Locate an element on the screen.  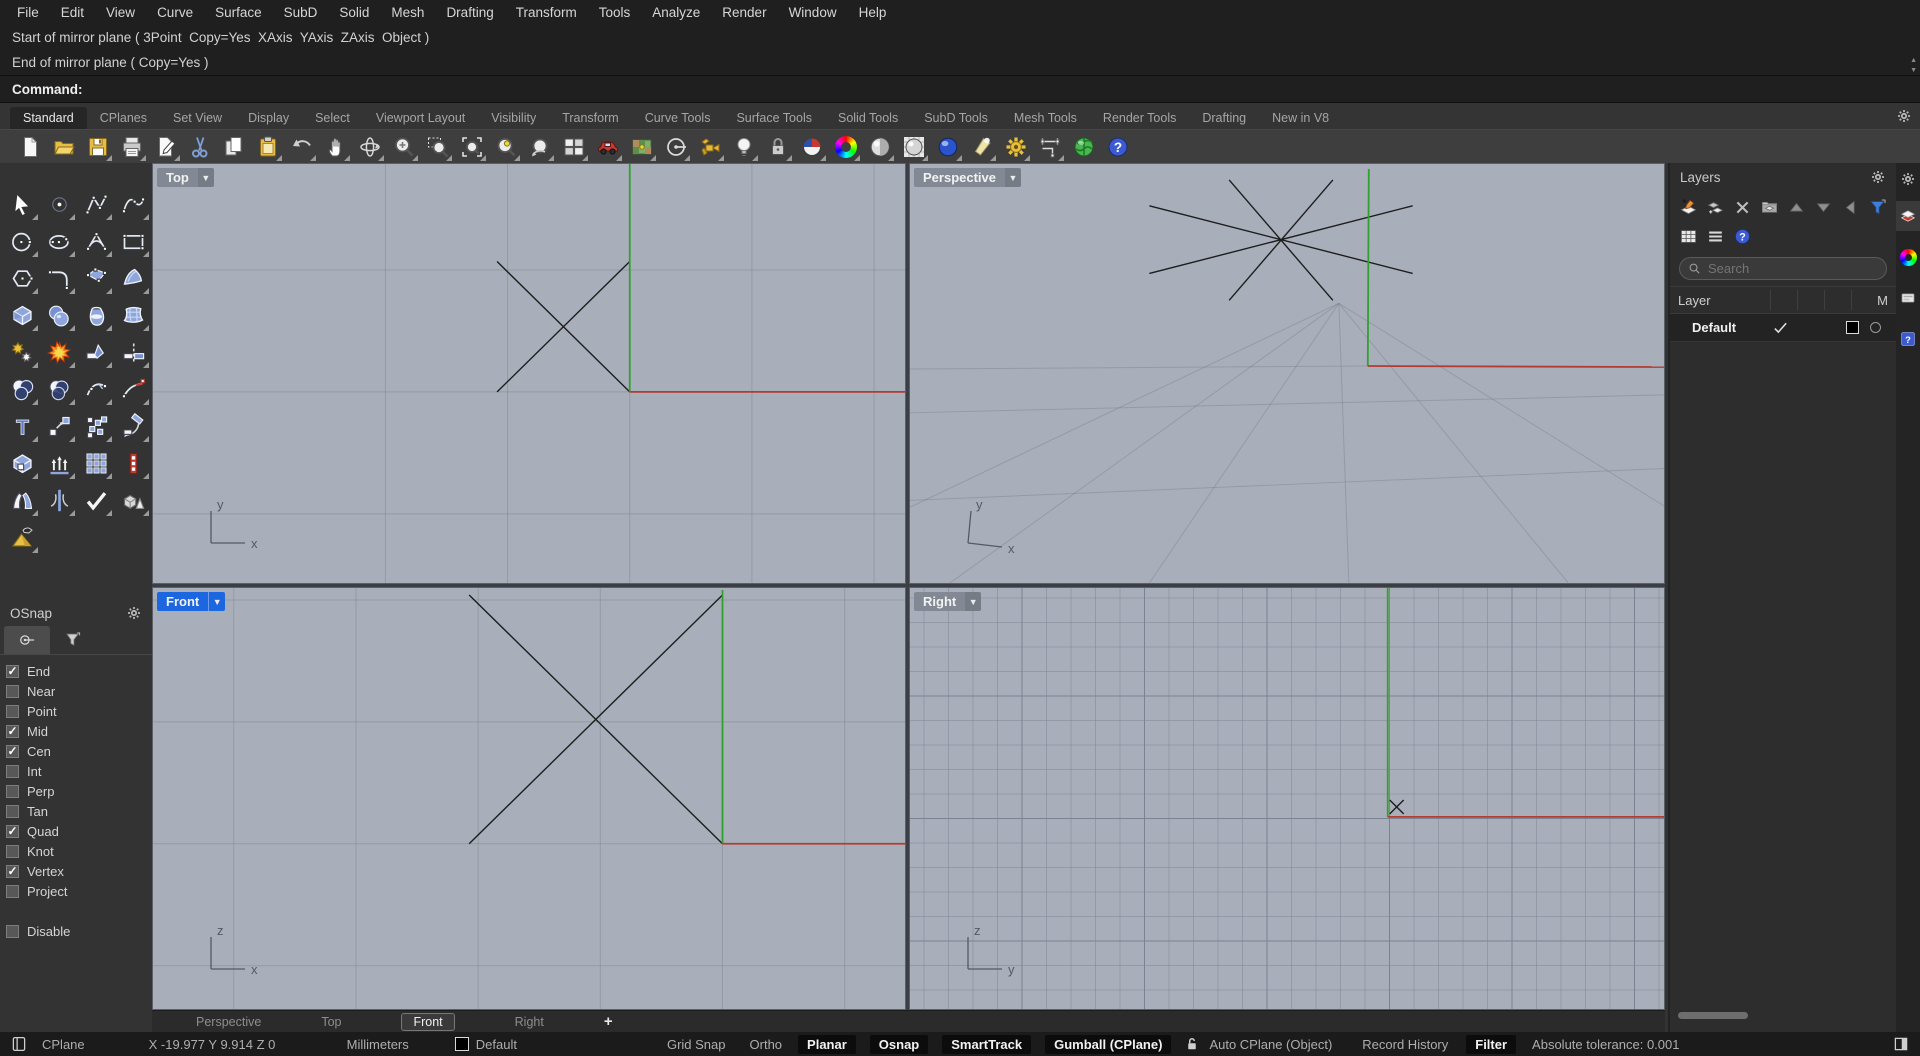
viewport-tab-perspective: Perspective is located at coordinates (228, 1022).